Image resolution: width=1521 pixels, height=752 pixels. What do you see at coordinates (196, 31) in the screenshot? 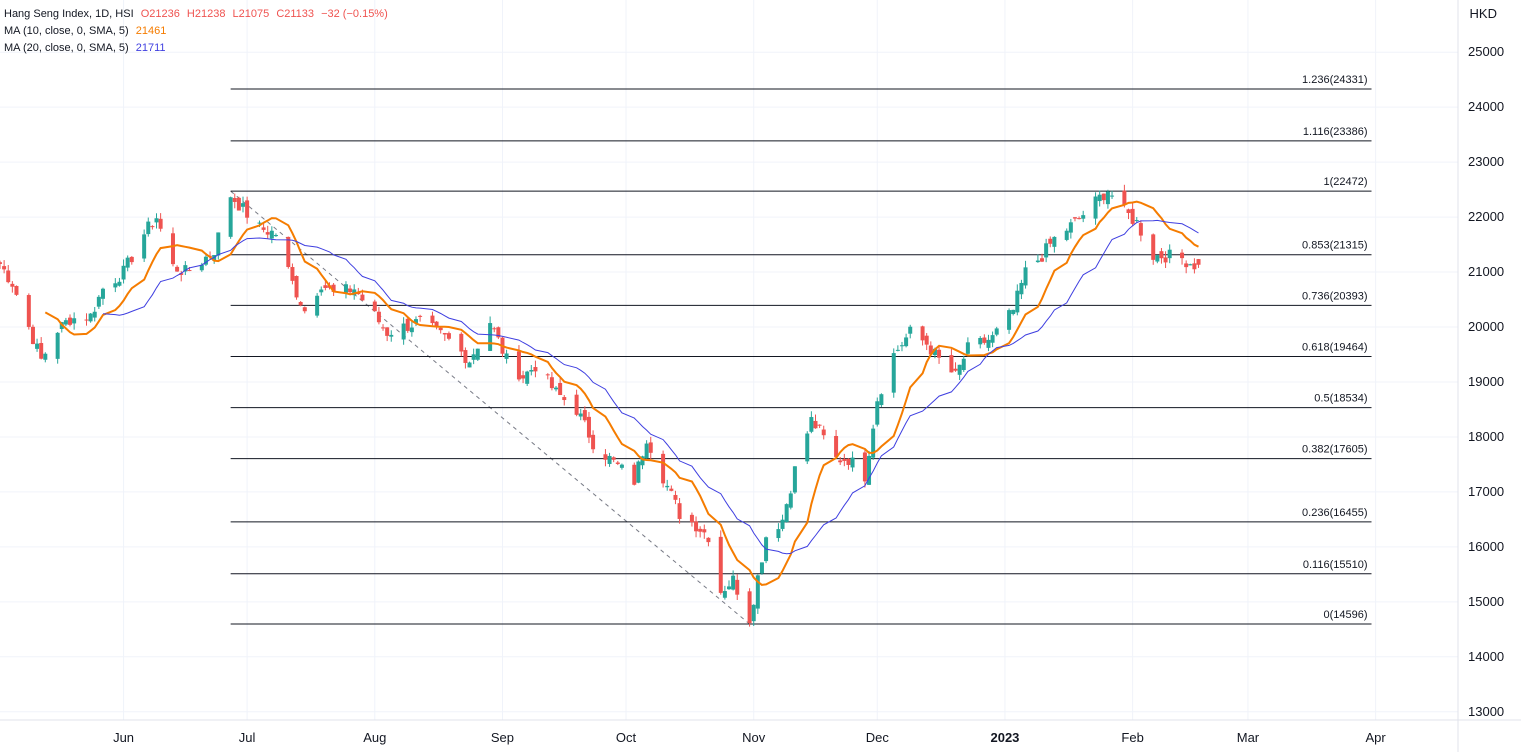
I see `legend-ma10-row: MA (10, close, 0, SMA, 5) 21461` at bounding box center [196, 31].